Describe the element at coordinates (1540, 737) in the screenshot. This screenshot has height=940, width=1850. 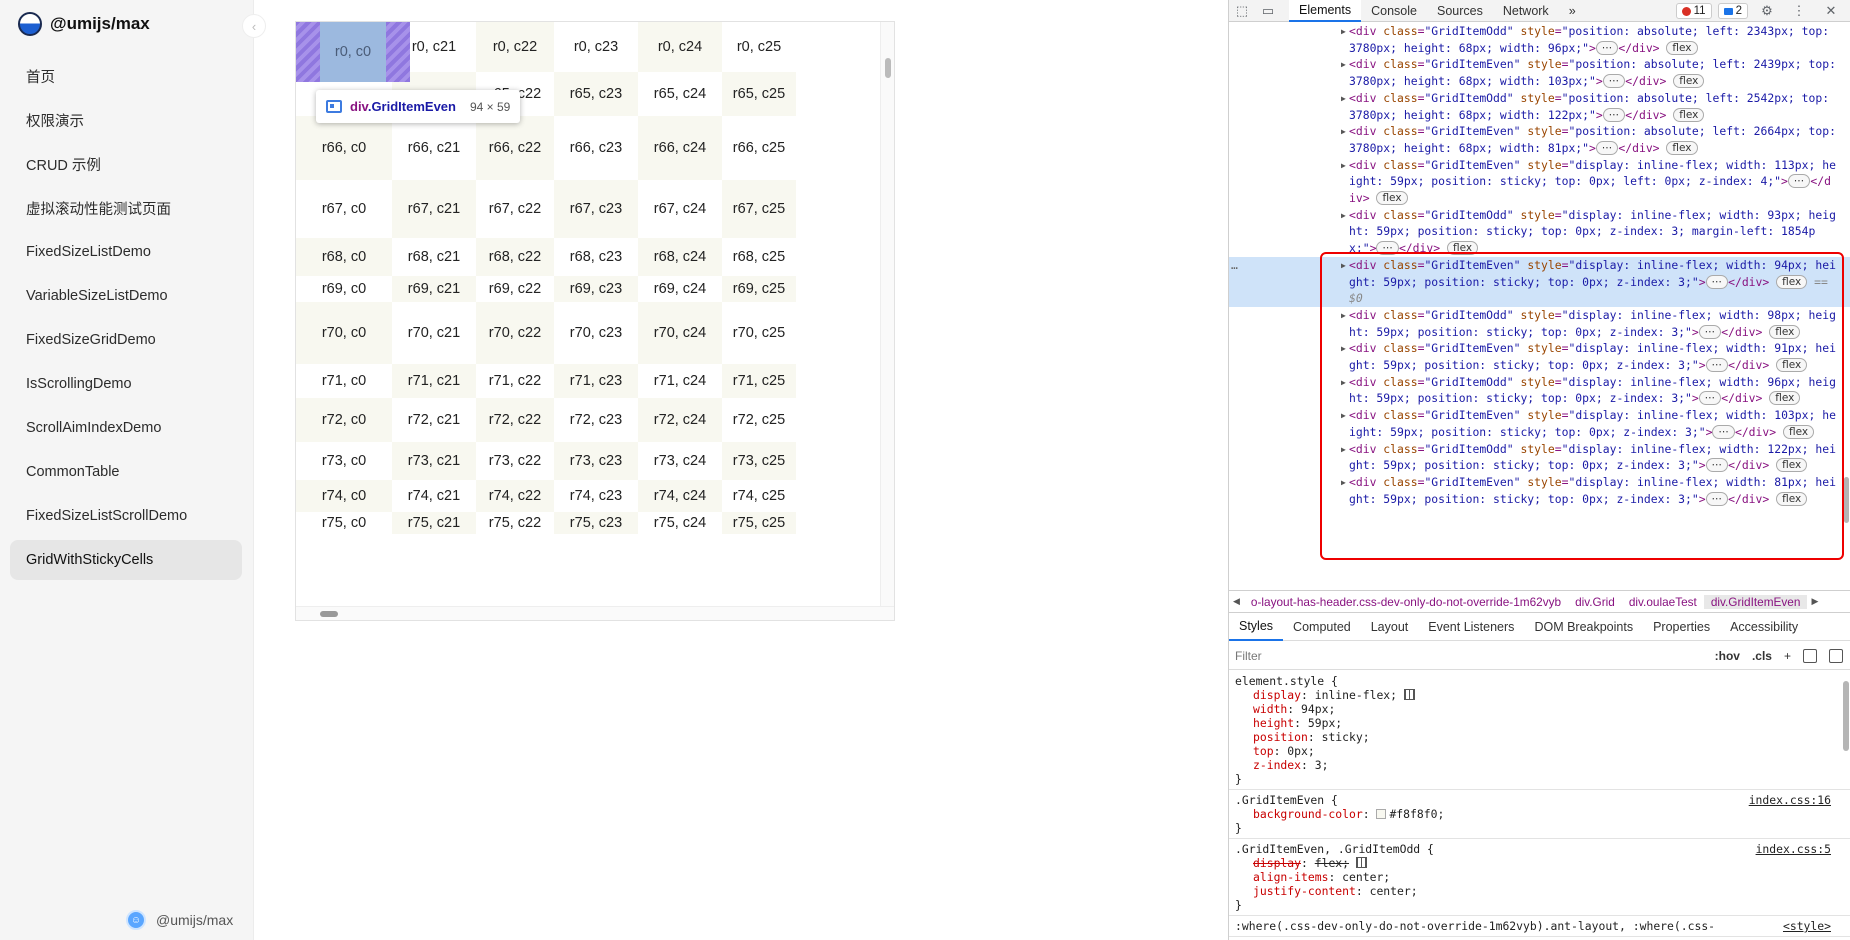
I see `css-declaration: position: sticky;` at that location.